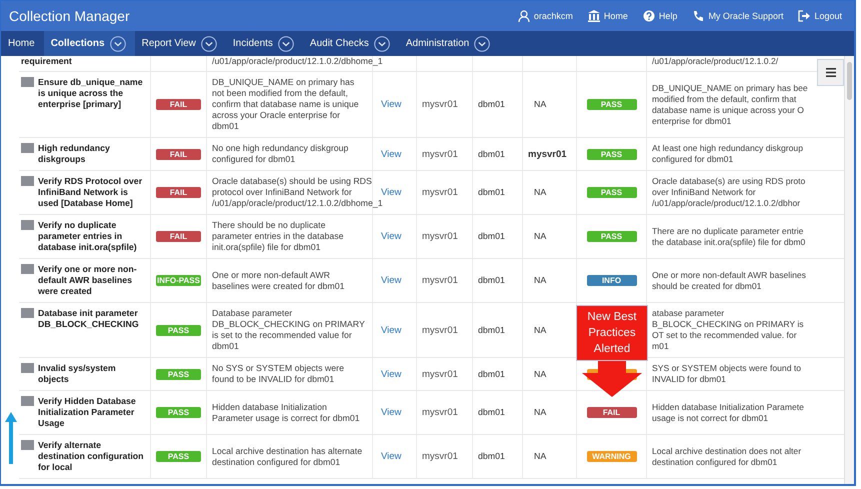  What do you see at coordinates (715, 61) in the screenshot?
I see `message-text: /u01/app/oracle/product/12.1.0.2/` at bounding box center [715, 61].